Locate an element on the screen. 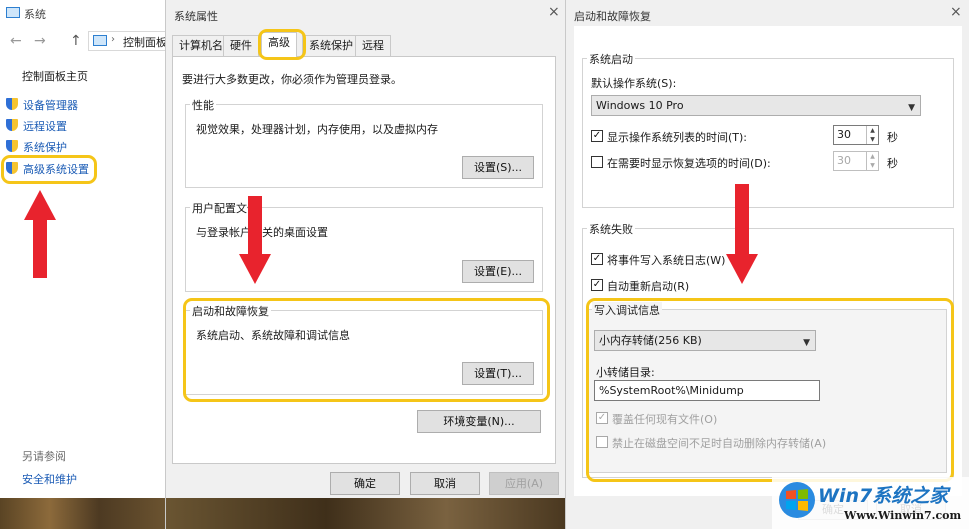  cancel-button: 取消 is located at coordinates (445, 483).